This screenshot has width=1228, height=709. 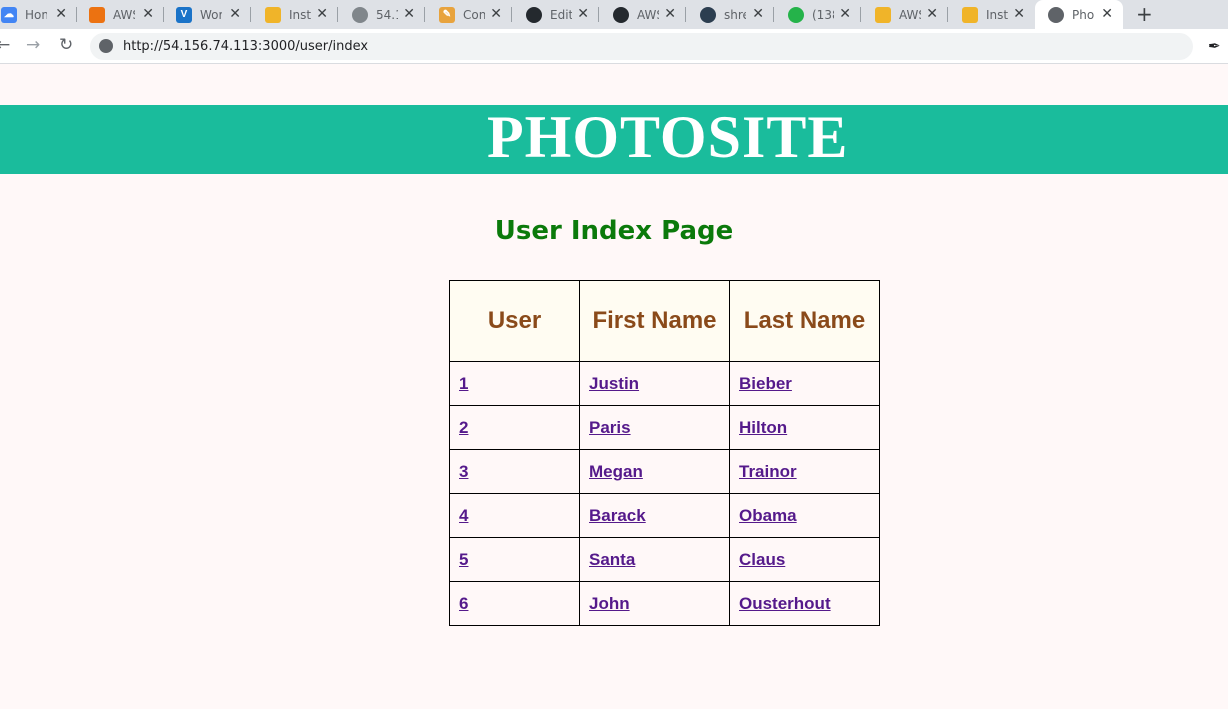 I want to click on table-row: 5 Santa Claus, so click(x=664, y=559).